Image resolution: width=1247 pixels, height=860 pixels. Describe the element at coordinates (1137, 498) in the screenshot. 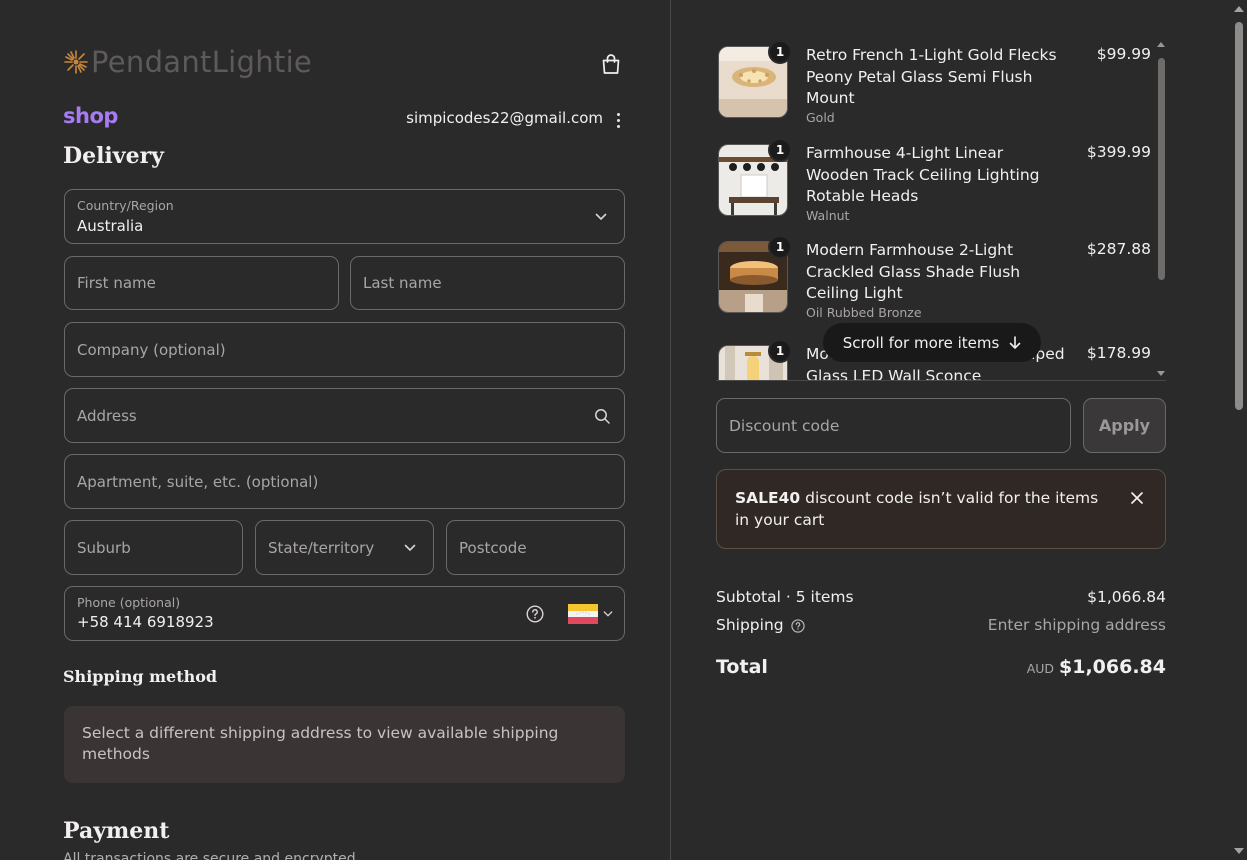

I see `close-icon` at that location.